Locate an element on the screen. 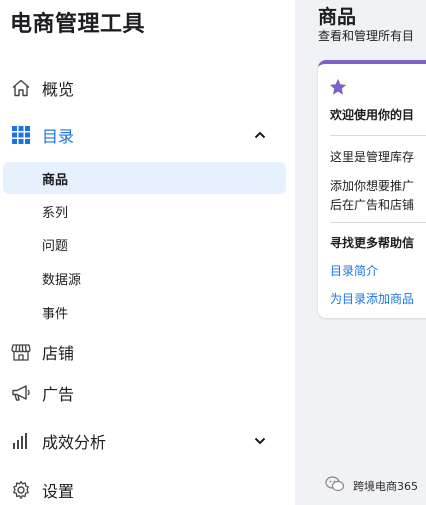 Image resolution: width=426 pixels, height=505 pixels. sidebar-item-shops: 店铺 is located at coordinates (147, 352).